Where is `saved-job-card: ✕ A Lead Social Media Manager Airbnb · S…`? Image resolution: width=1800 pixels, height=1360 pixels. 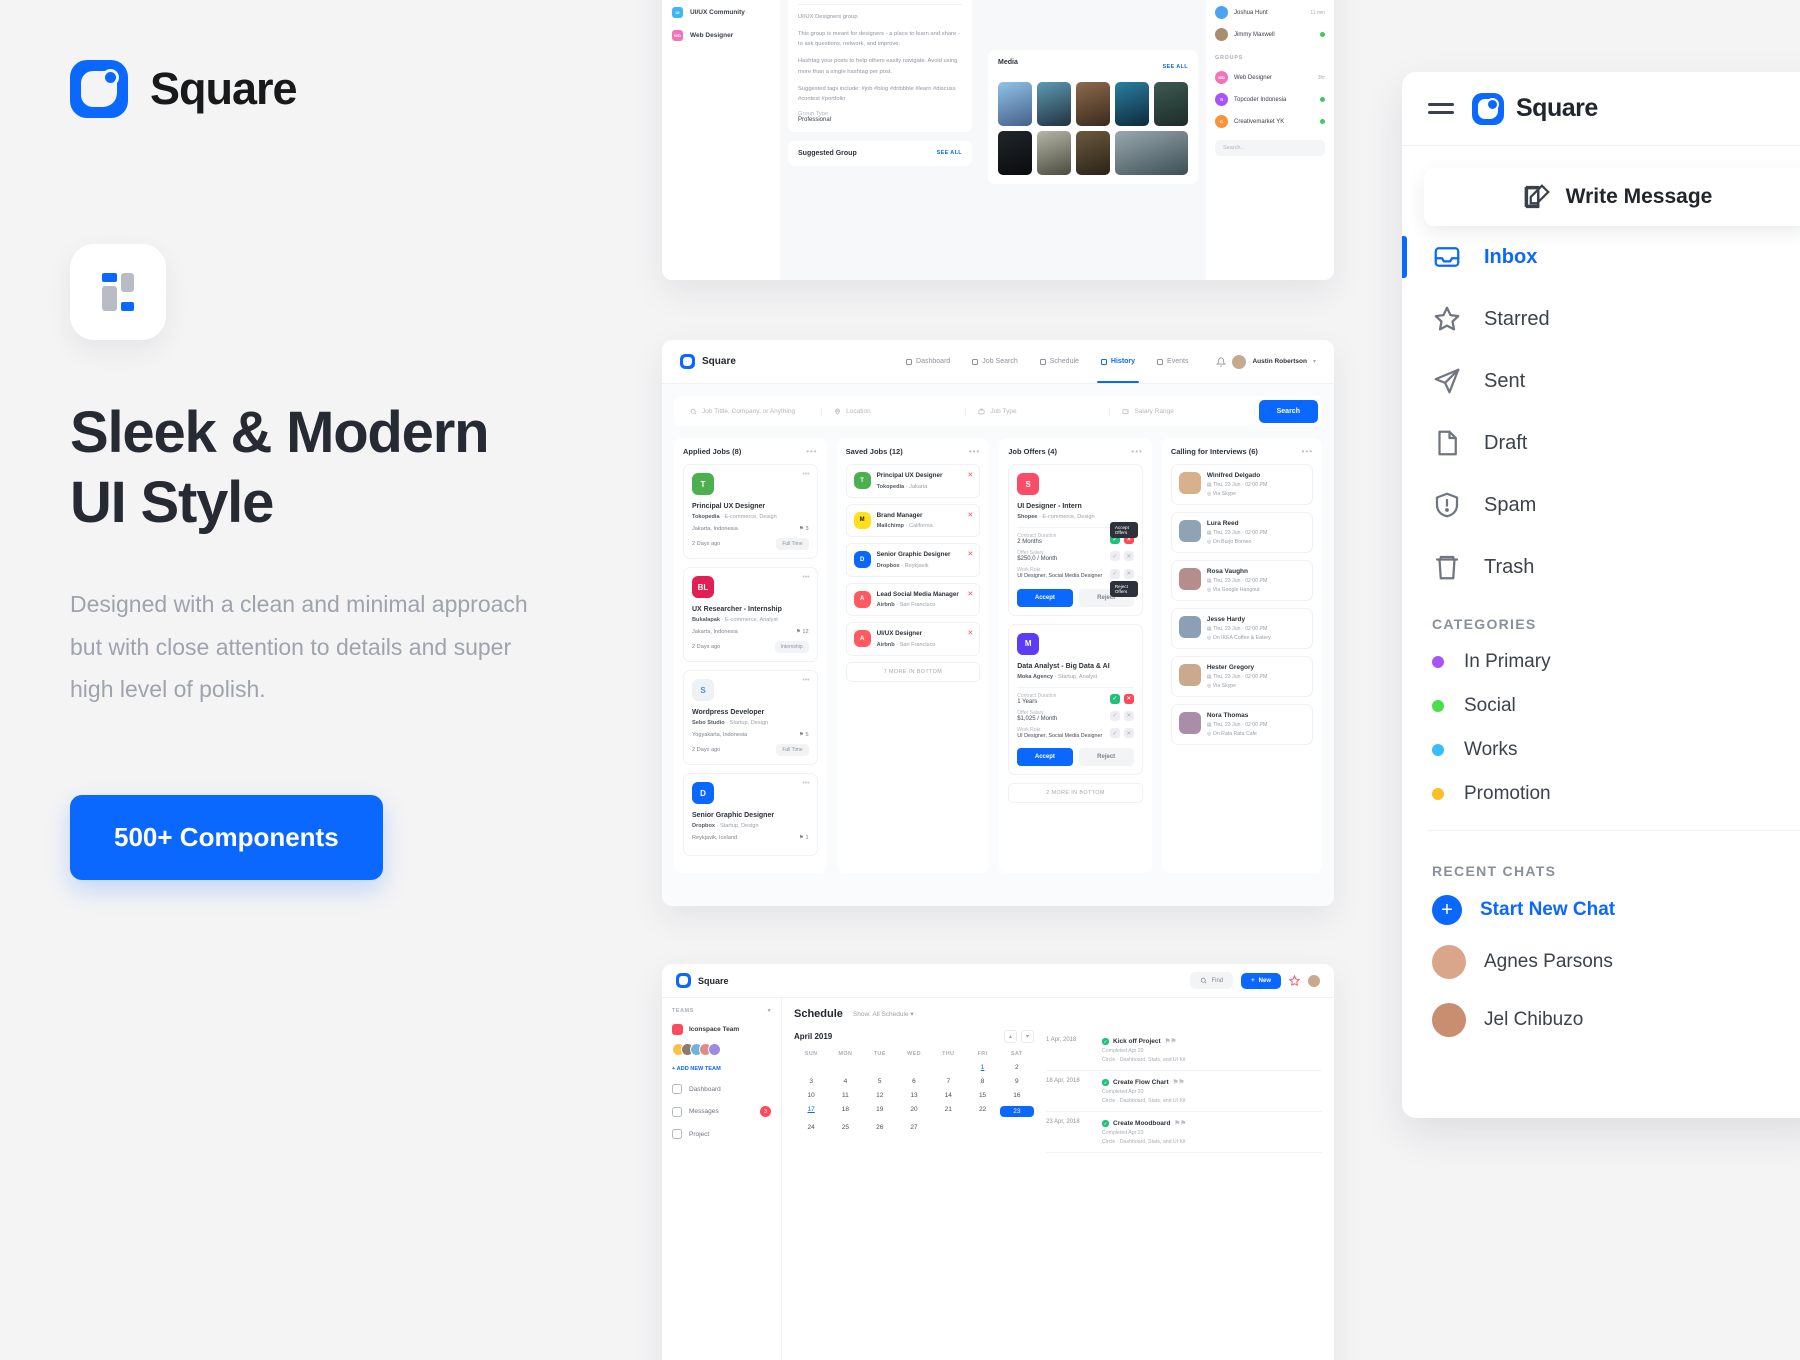
saved-job-card: ✕ A Lead Social Media Manager Airbnb · S… is located at coordinates (913, 599).